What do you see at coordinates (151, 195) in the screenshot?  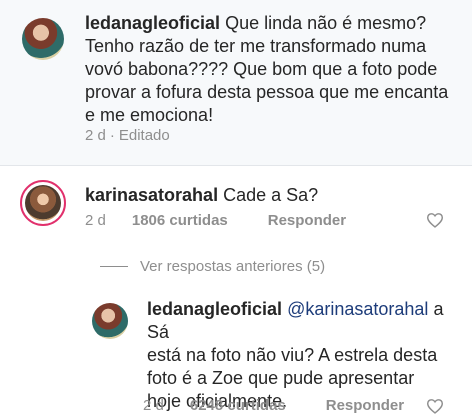 I see `comment-username: karinasatorahal` at bounding box center [151, 195].